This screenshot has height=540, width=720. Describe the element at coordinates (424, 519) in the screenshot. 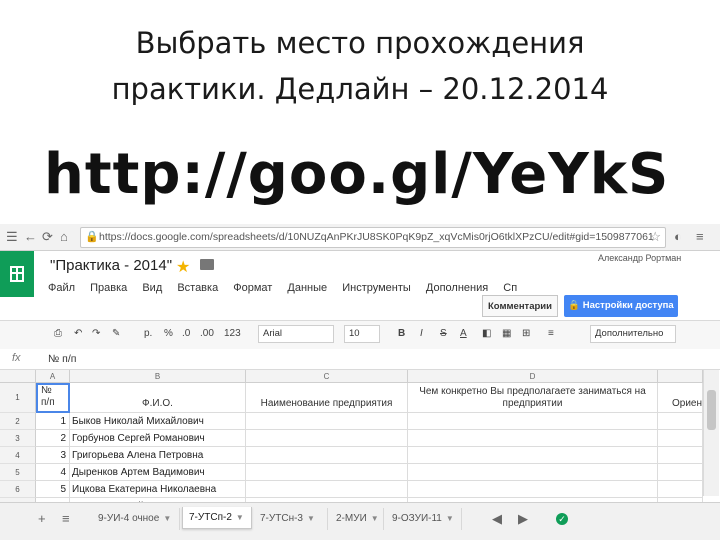

I see `sheet-tab: 9-ОЗУИ-11 ▼` at that location.